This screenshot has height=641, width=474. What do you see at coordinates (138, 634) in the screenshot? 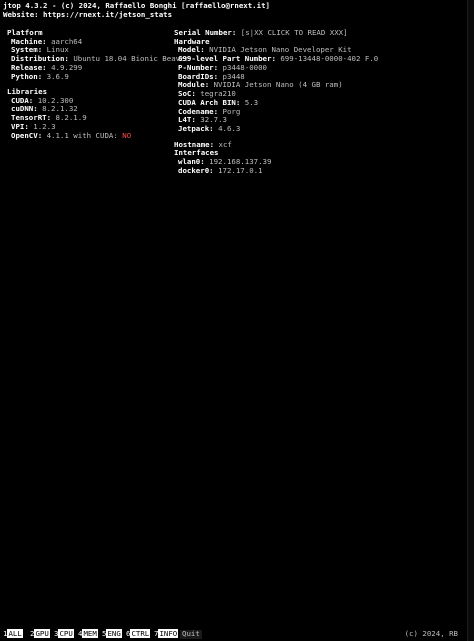
I see `tab-ctrl: 6CTRL` at bounding box center [138, 634].